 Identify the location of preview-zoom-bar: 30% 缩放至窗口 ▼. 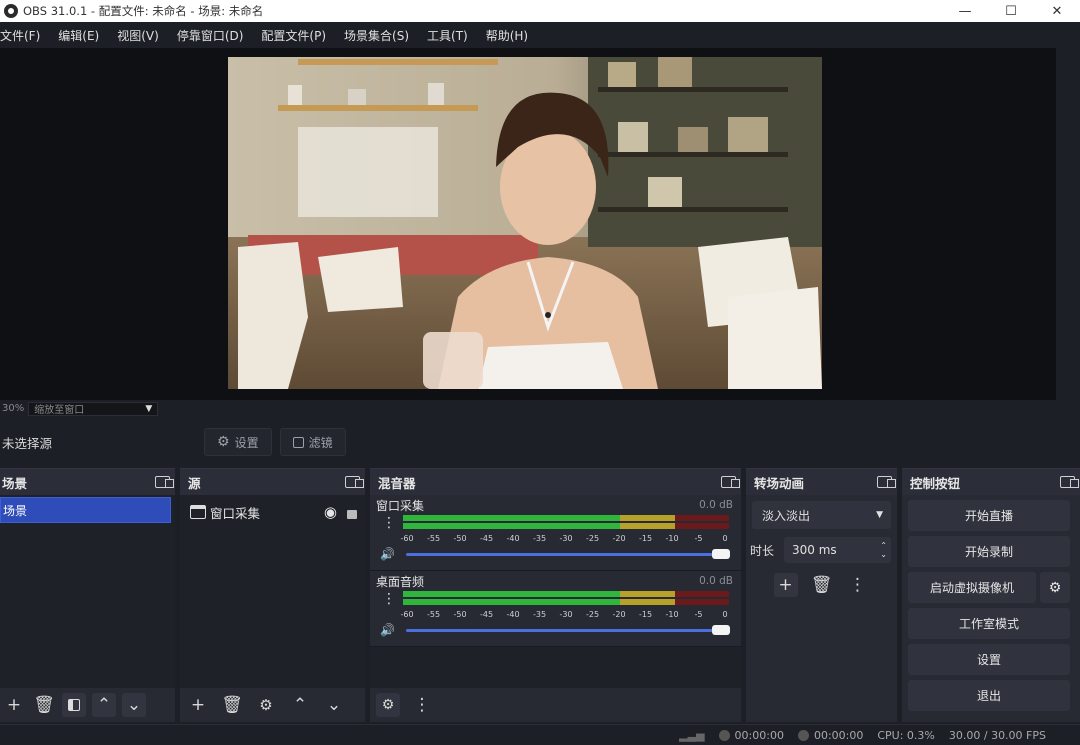
(540, 408).